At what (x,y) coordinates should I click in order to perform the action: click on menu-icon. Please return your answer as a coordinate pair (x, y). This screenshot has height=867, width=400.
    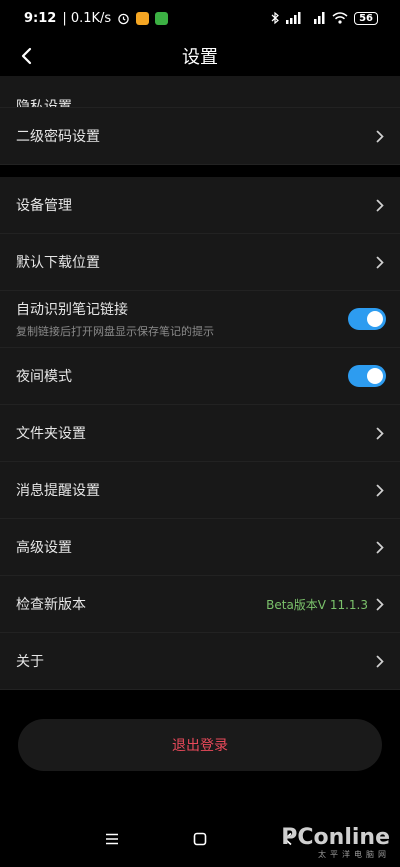
    Looking at the image, I should click on (112, 839).